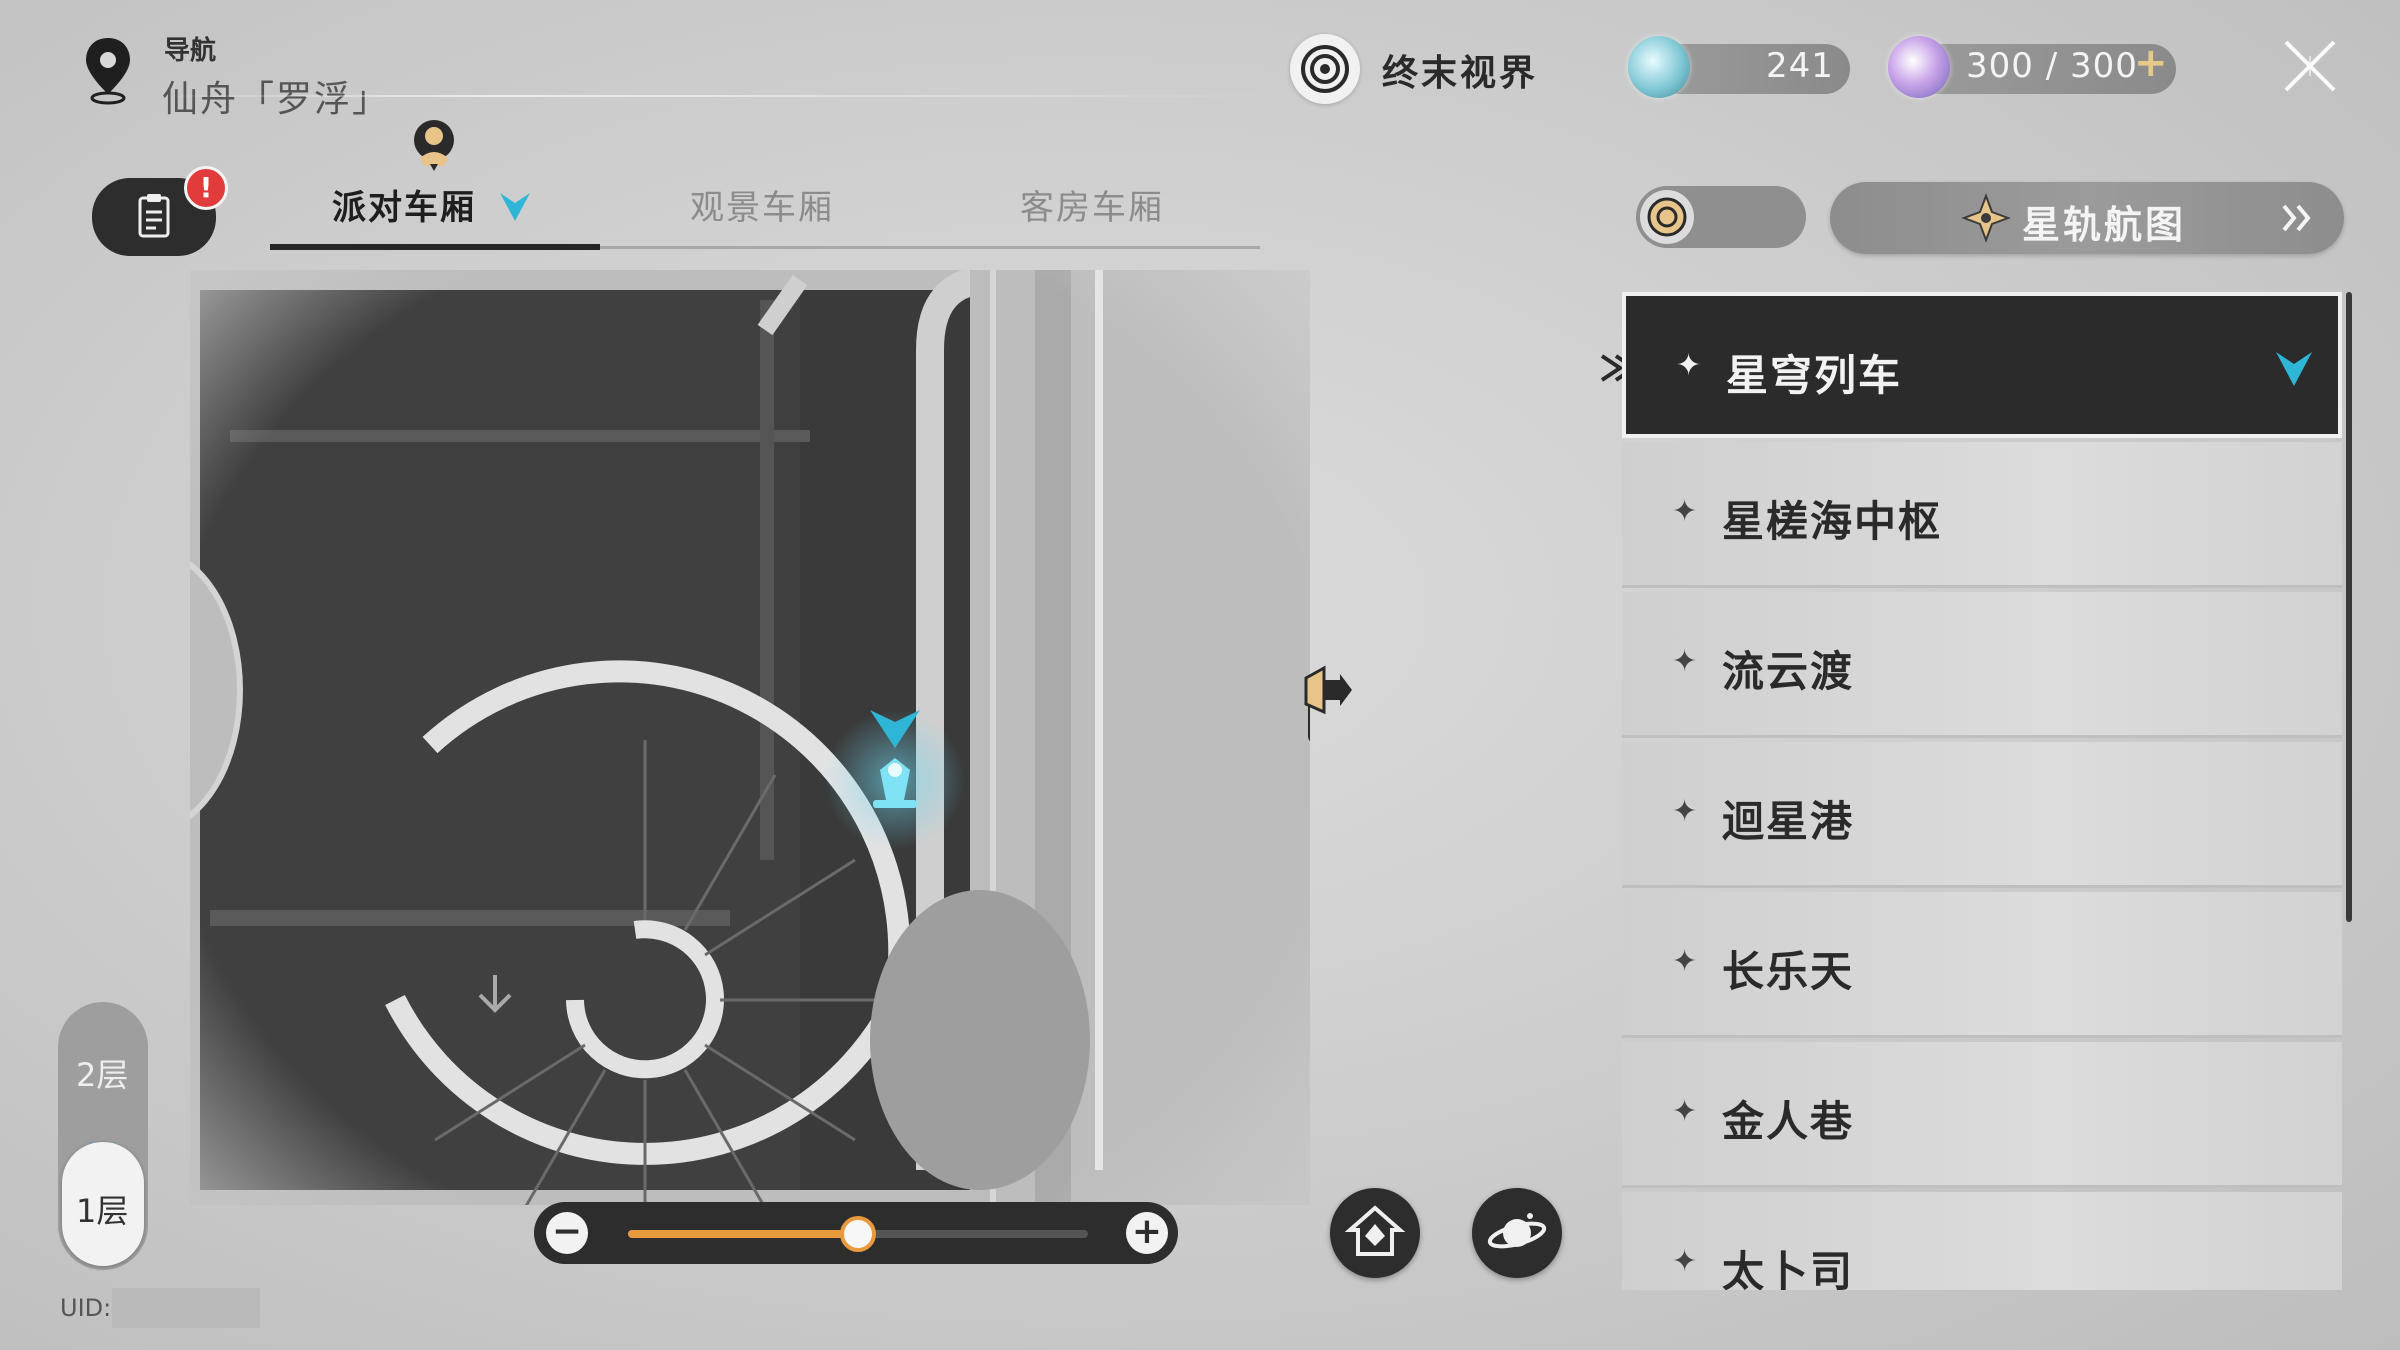 This screenshot has height=1350, width=2400. What do you see at coordinates (1982, 665) in the screenshot?
I see `location-item: ✦ 流云渡` at bounding box center [1982, 665].